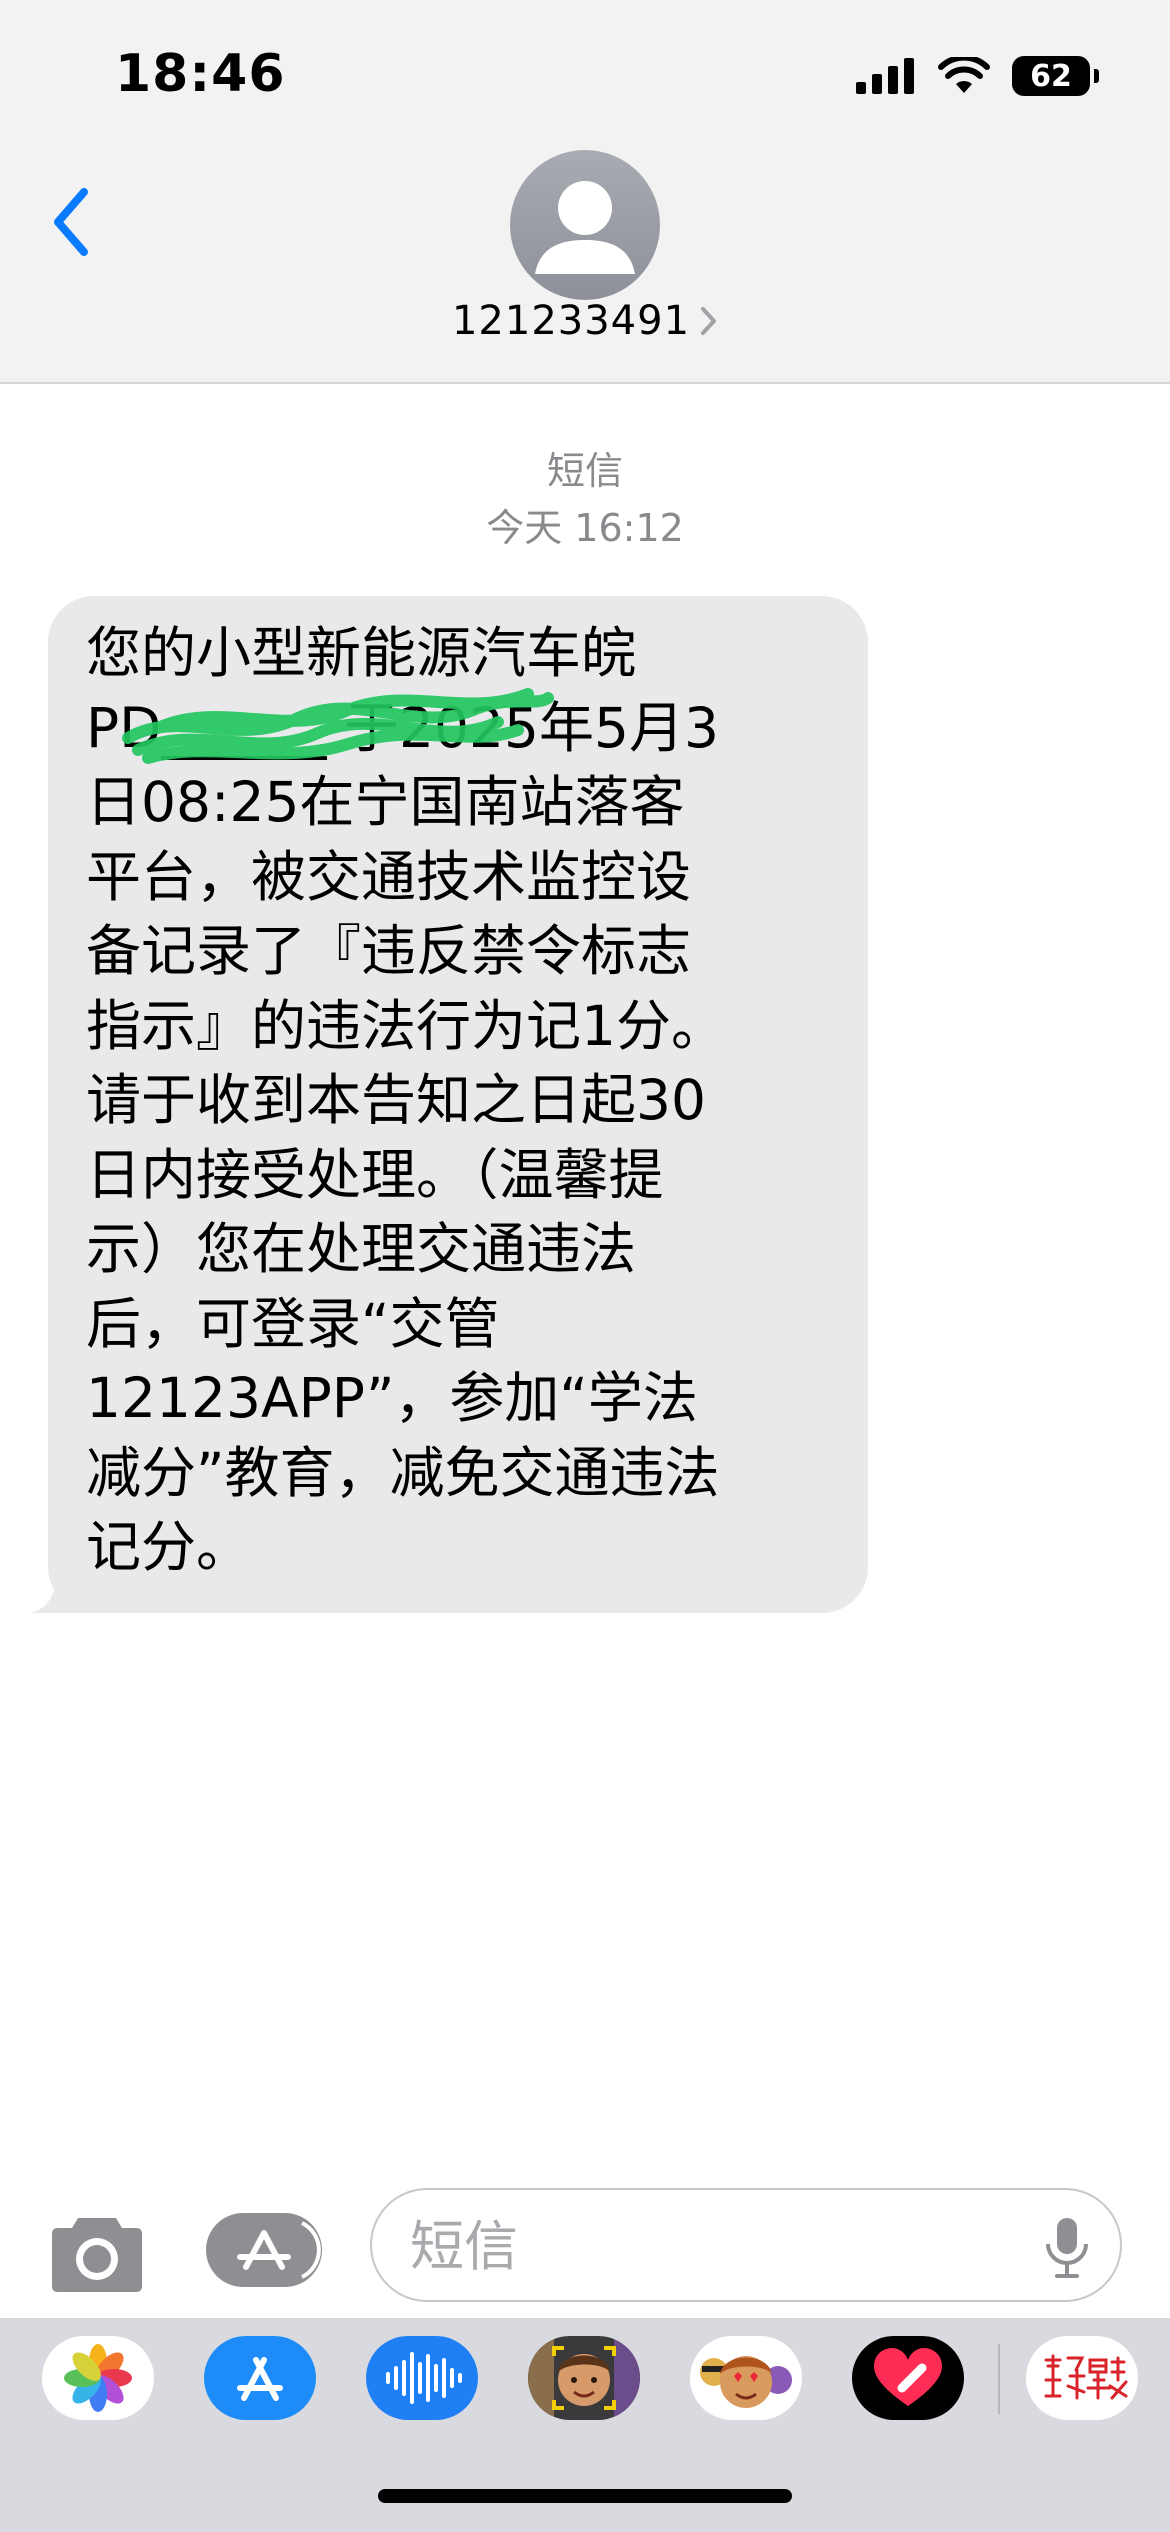  I want to click on contact-number: 121233491, so click(571, 321).